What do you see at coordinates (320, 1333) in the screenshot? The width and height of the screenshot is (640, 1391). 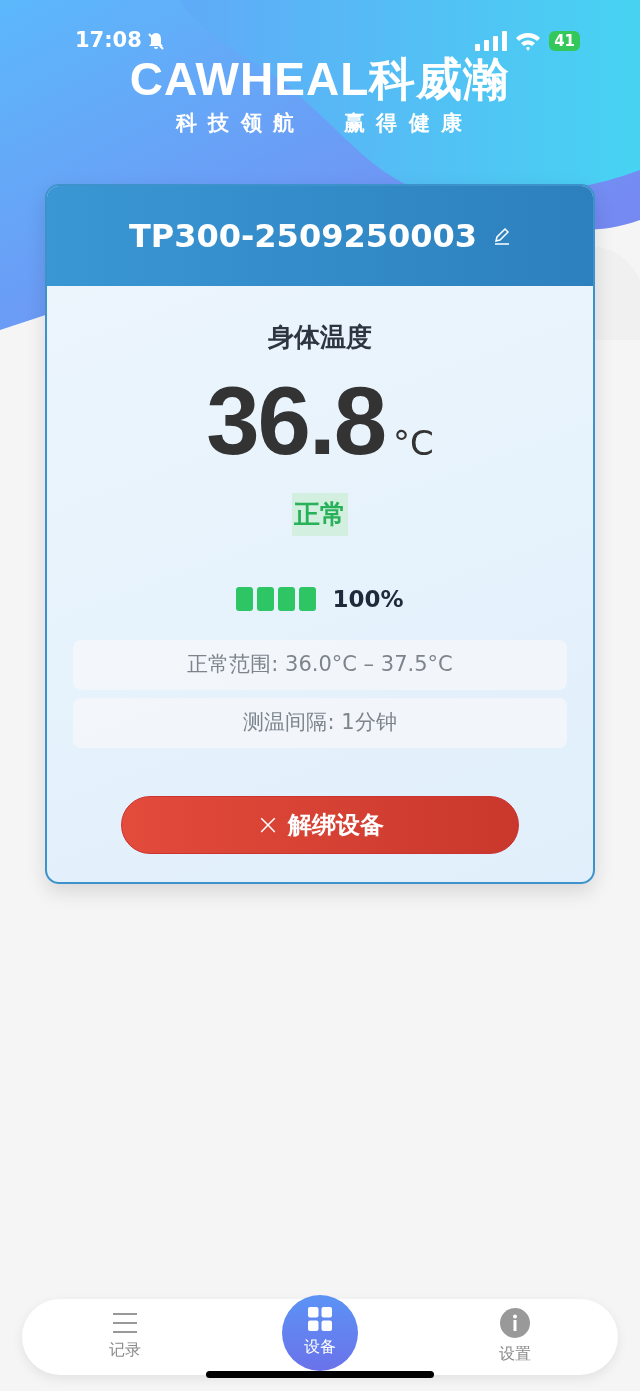 I see `tab-item: 设备` at bounding box center [320, 1333].